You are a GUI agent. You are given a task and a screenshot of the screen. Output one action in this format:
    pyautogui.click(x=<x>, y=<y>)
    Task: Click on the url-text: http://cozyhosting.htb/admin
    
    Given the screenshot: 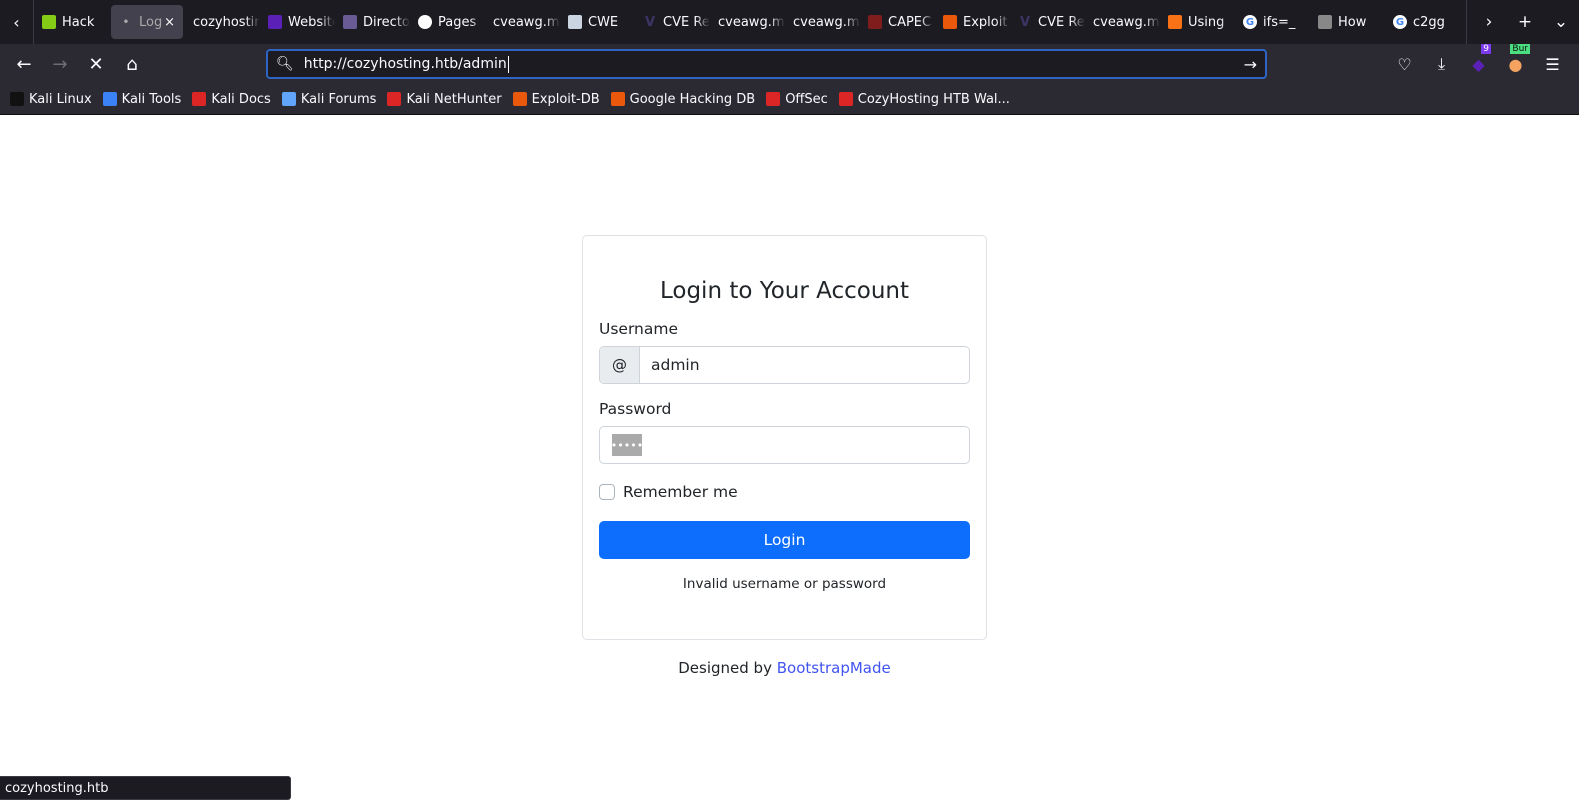 What is the action you would take?
    pyautogui.click(x=405, y=64)
    